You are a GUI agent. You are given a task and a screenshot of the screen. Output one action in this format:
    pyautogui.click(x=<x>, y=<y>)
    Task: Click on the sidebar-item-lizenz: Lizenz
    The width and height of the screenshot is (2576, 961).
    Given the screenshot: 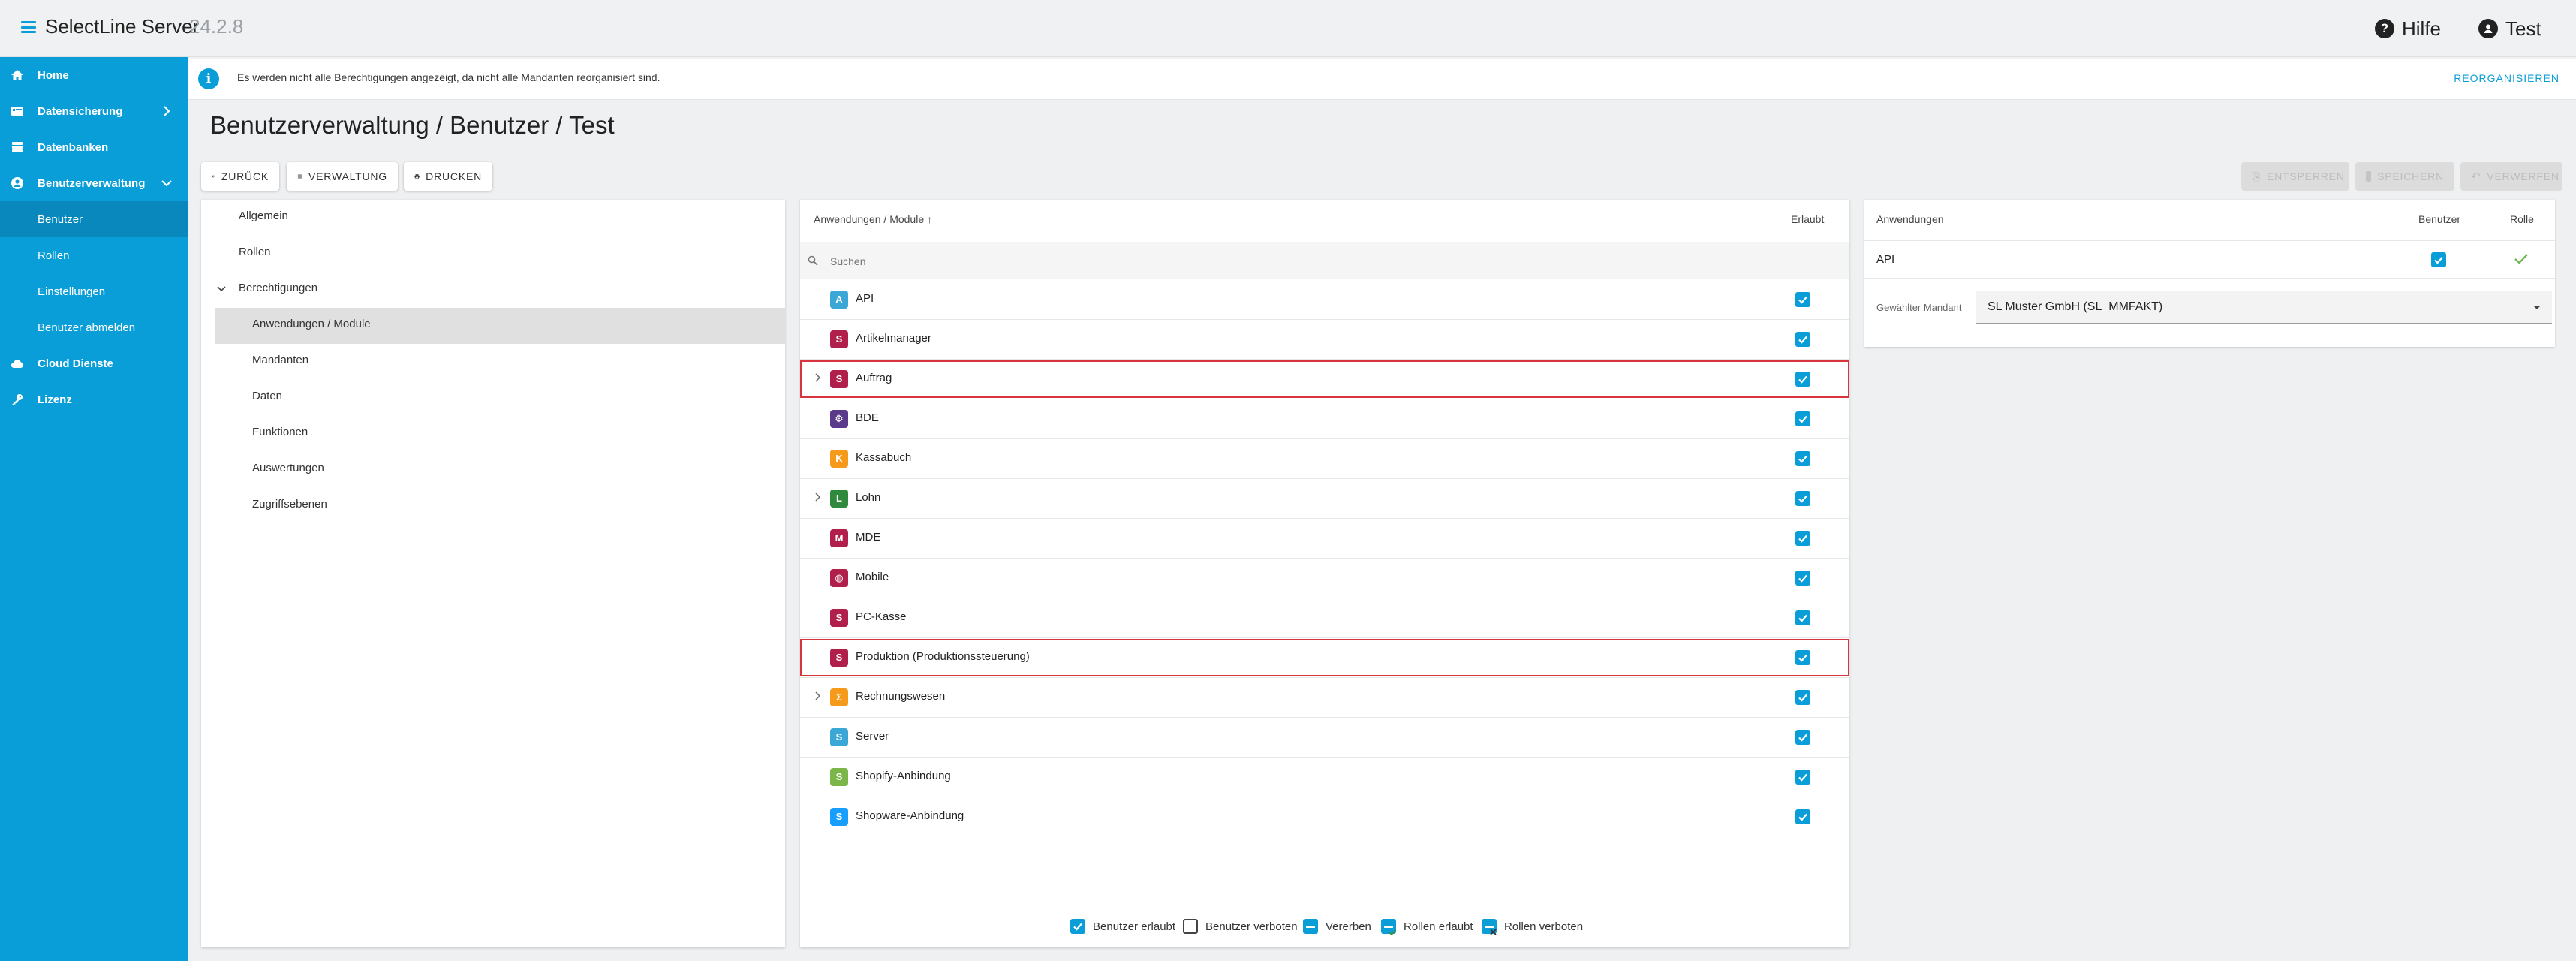 What is the action you would take?
    pyautogui.click(x=94, y=399)
    